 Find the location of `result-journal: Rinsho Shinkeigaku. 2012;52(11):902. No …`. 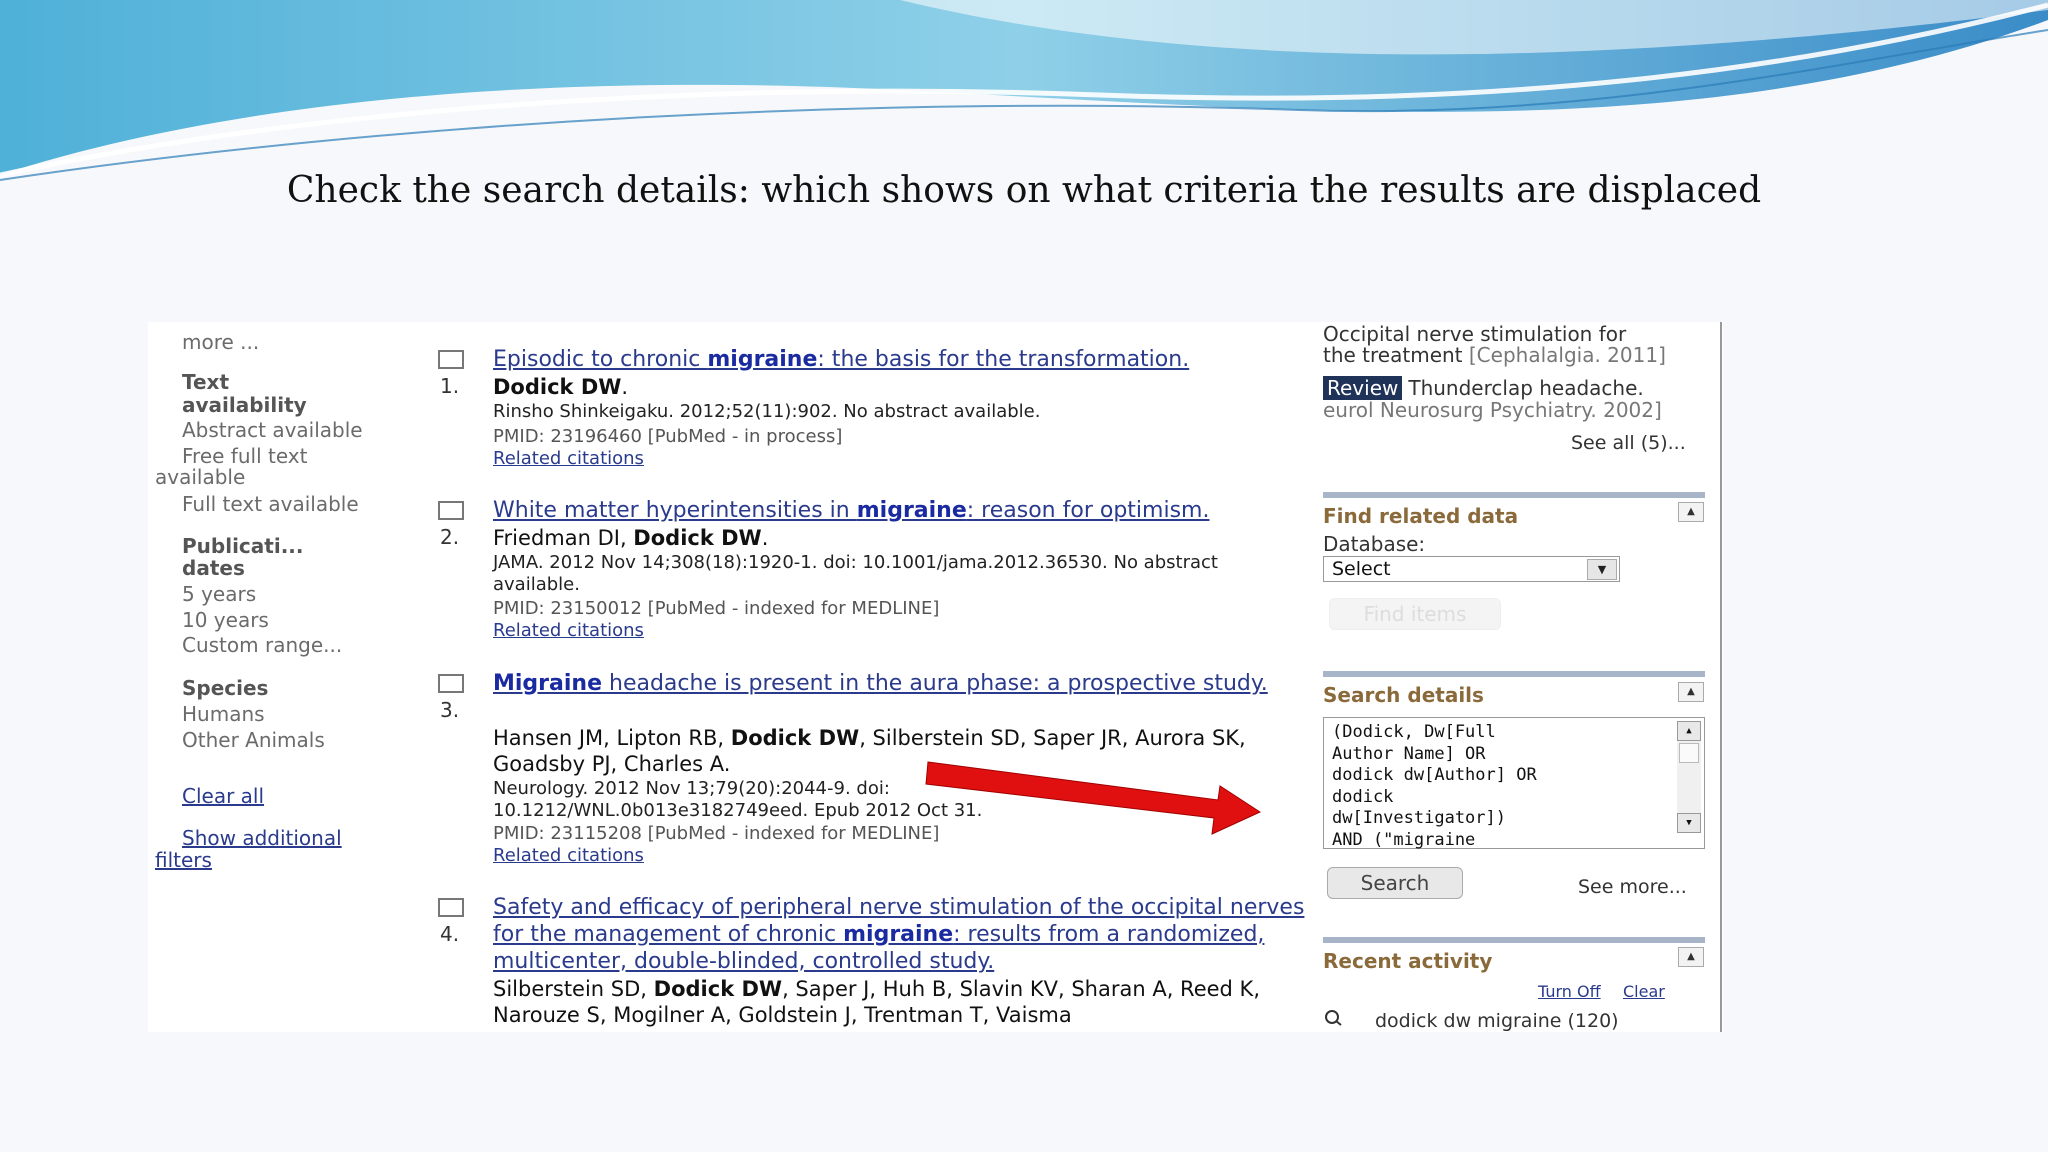

result-journal: Rinsho Shinkeigaku. 2012;52(11):902. No … is located at coordinates (767, 411).